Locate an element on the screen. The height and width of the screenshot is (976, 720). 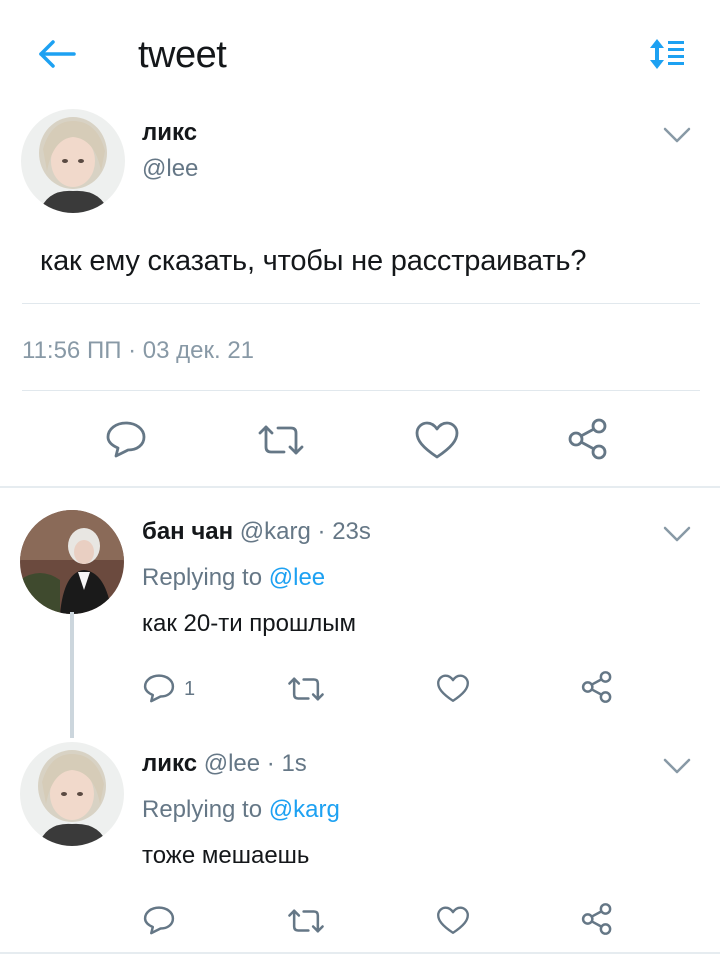
tweet-text: как ему сказать, чтобы не расстраивать? is located at coordinates (313, 261).